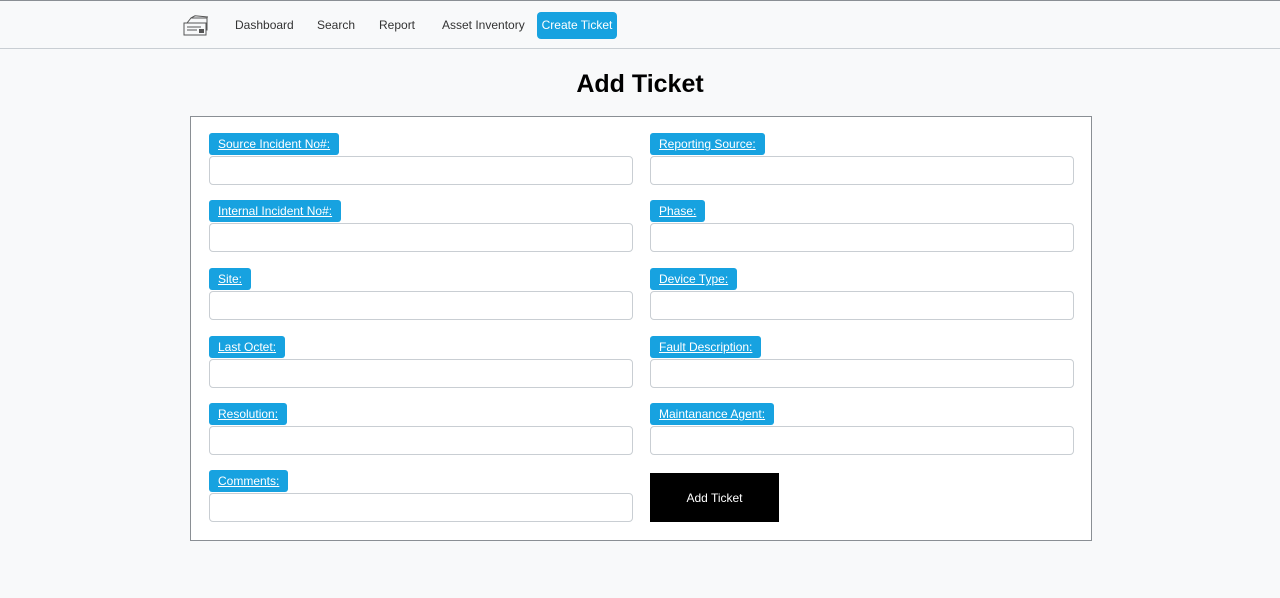 Image resolution: width=1280 pixels, height=598 pixels. Describe the element at coordinates (248, 414) in the screenshot. I see `label-resolution: Resolution:` at that location.